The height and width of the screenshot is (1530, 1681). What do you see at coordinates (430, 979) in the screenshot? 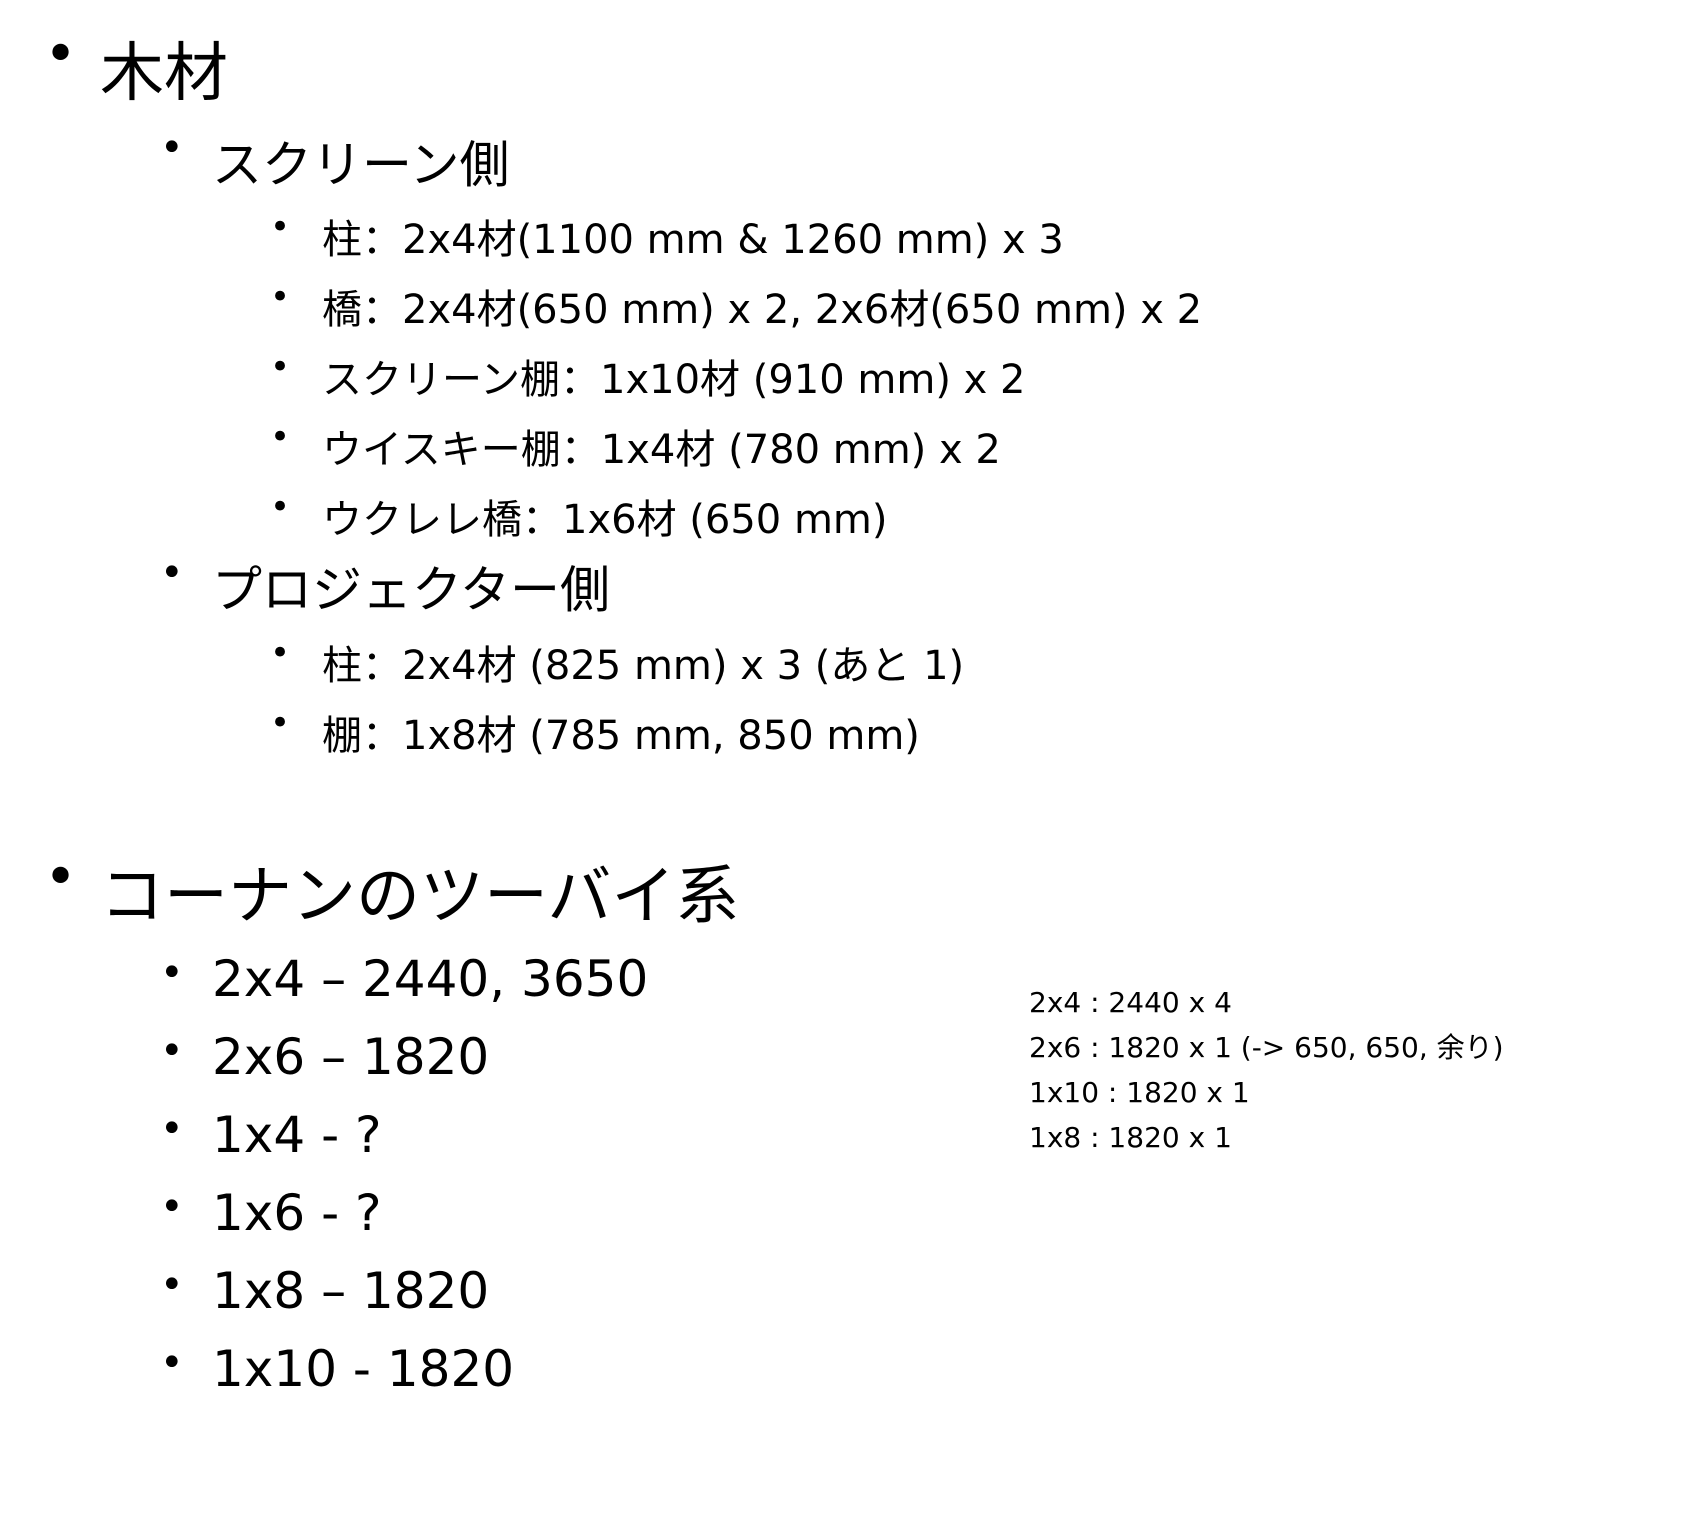
I see `list-item-text: 2x4 – 2440, 3650` at bounding box center [430, 979].